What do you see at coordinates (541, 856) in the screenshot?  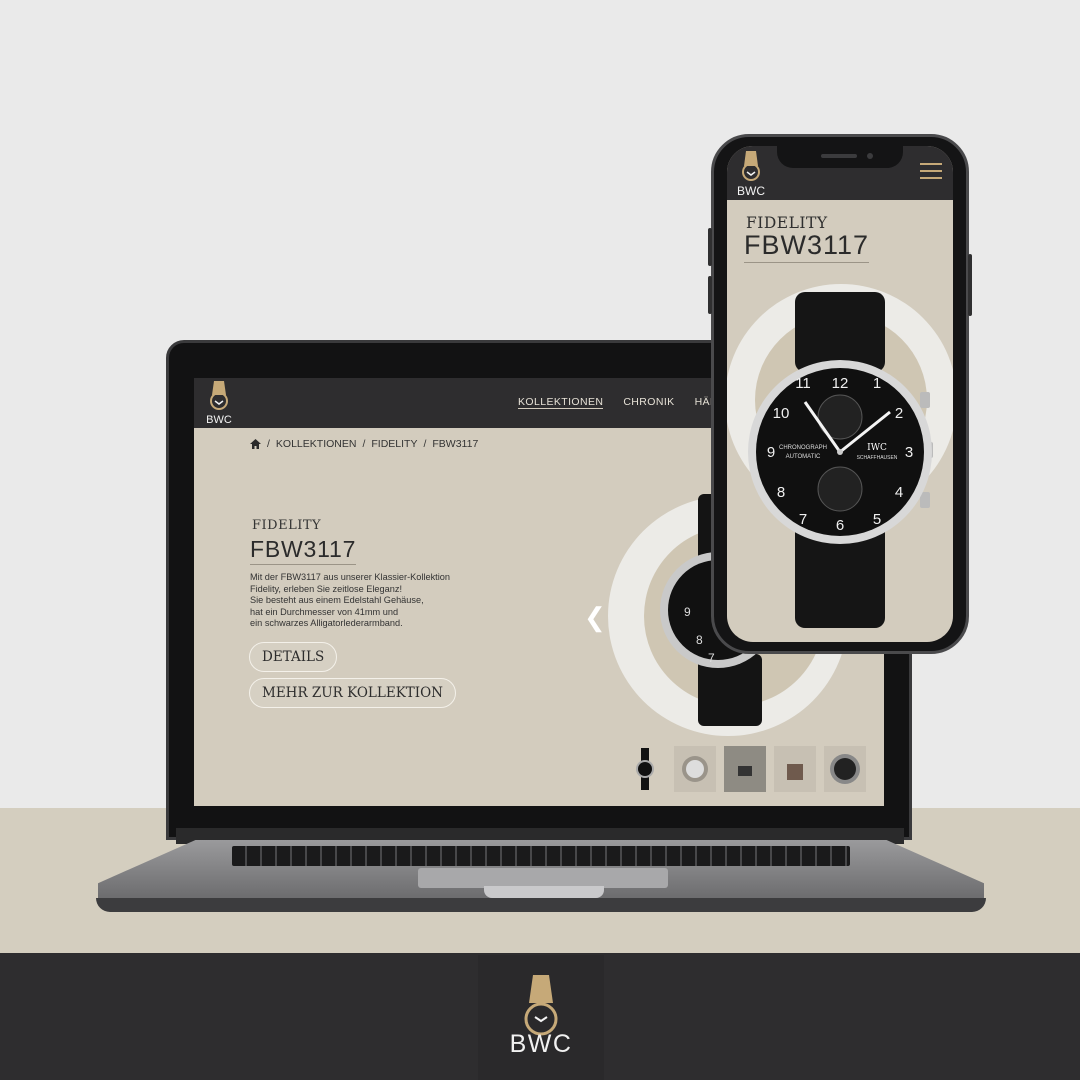 I see `laptop-keyboard` at bounding box center [541, 856].